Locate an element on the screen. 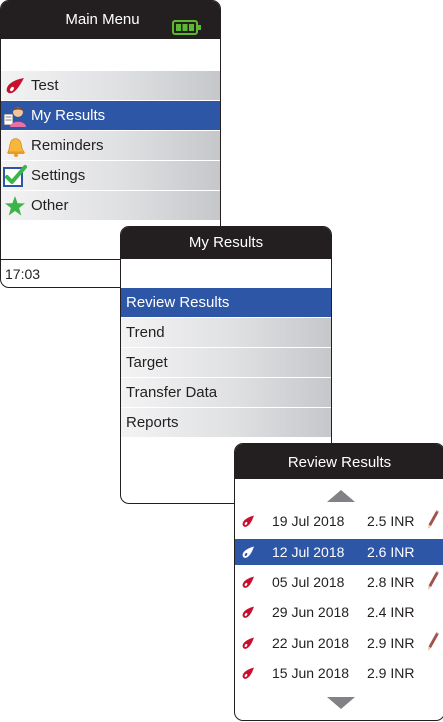 This screenshot has width=443, height=722. checkbox-checked-icon is located at coordinates (15, 176).